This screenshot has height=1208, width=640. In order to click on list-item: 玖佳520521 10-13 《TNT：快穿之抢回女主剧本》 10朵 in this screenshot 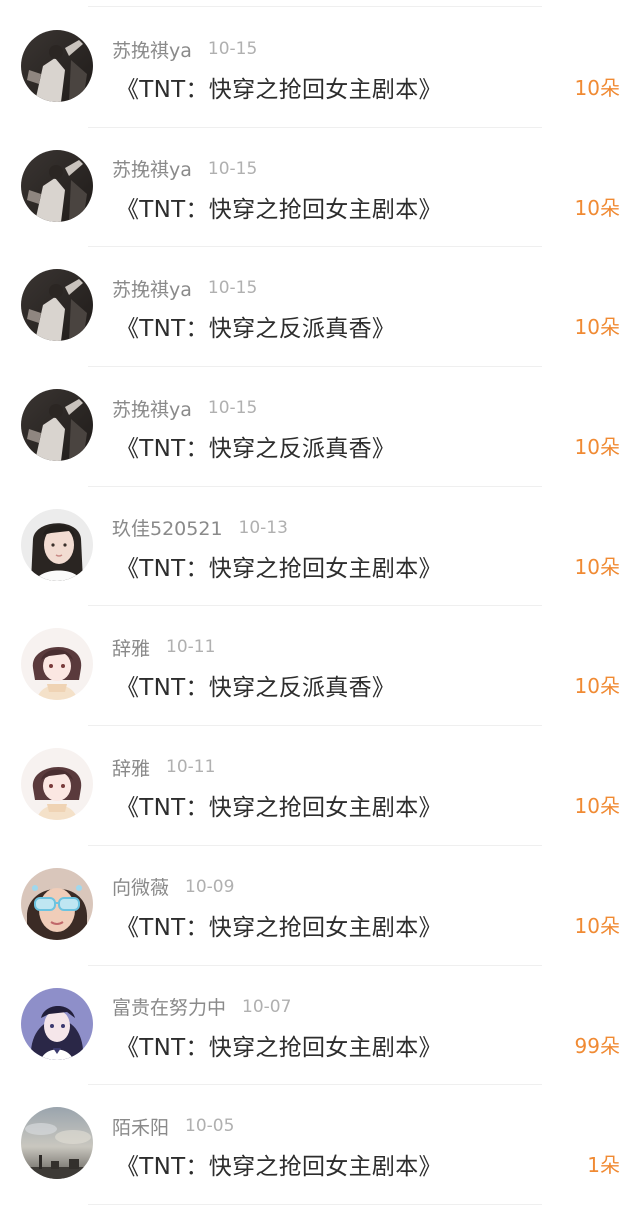, I will do `click(320, 547)`.